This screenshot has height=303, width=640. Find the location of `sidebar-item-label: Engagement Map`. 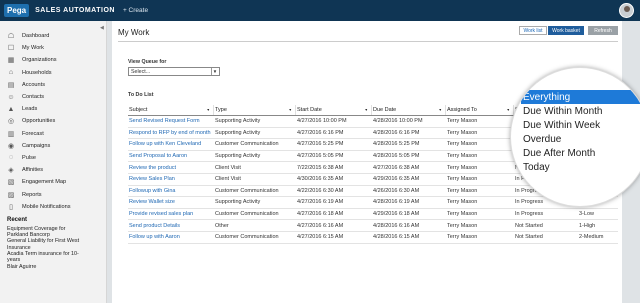

sidebar-item-label: Engagement Map is located at coordinates (44, 182).